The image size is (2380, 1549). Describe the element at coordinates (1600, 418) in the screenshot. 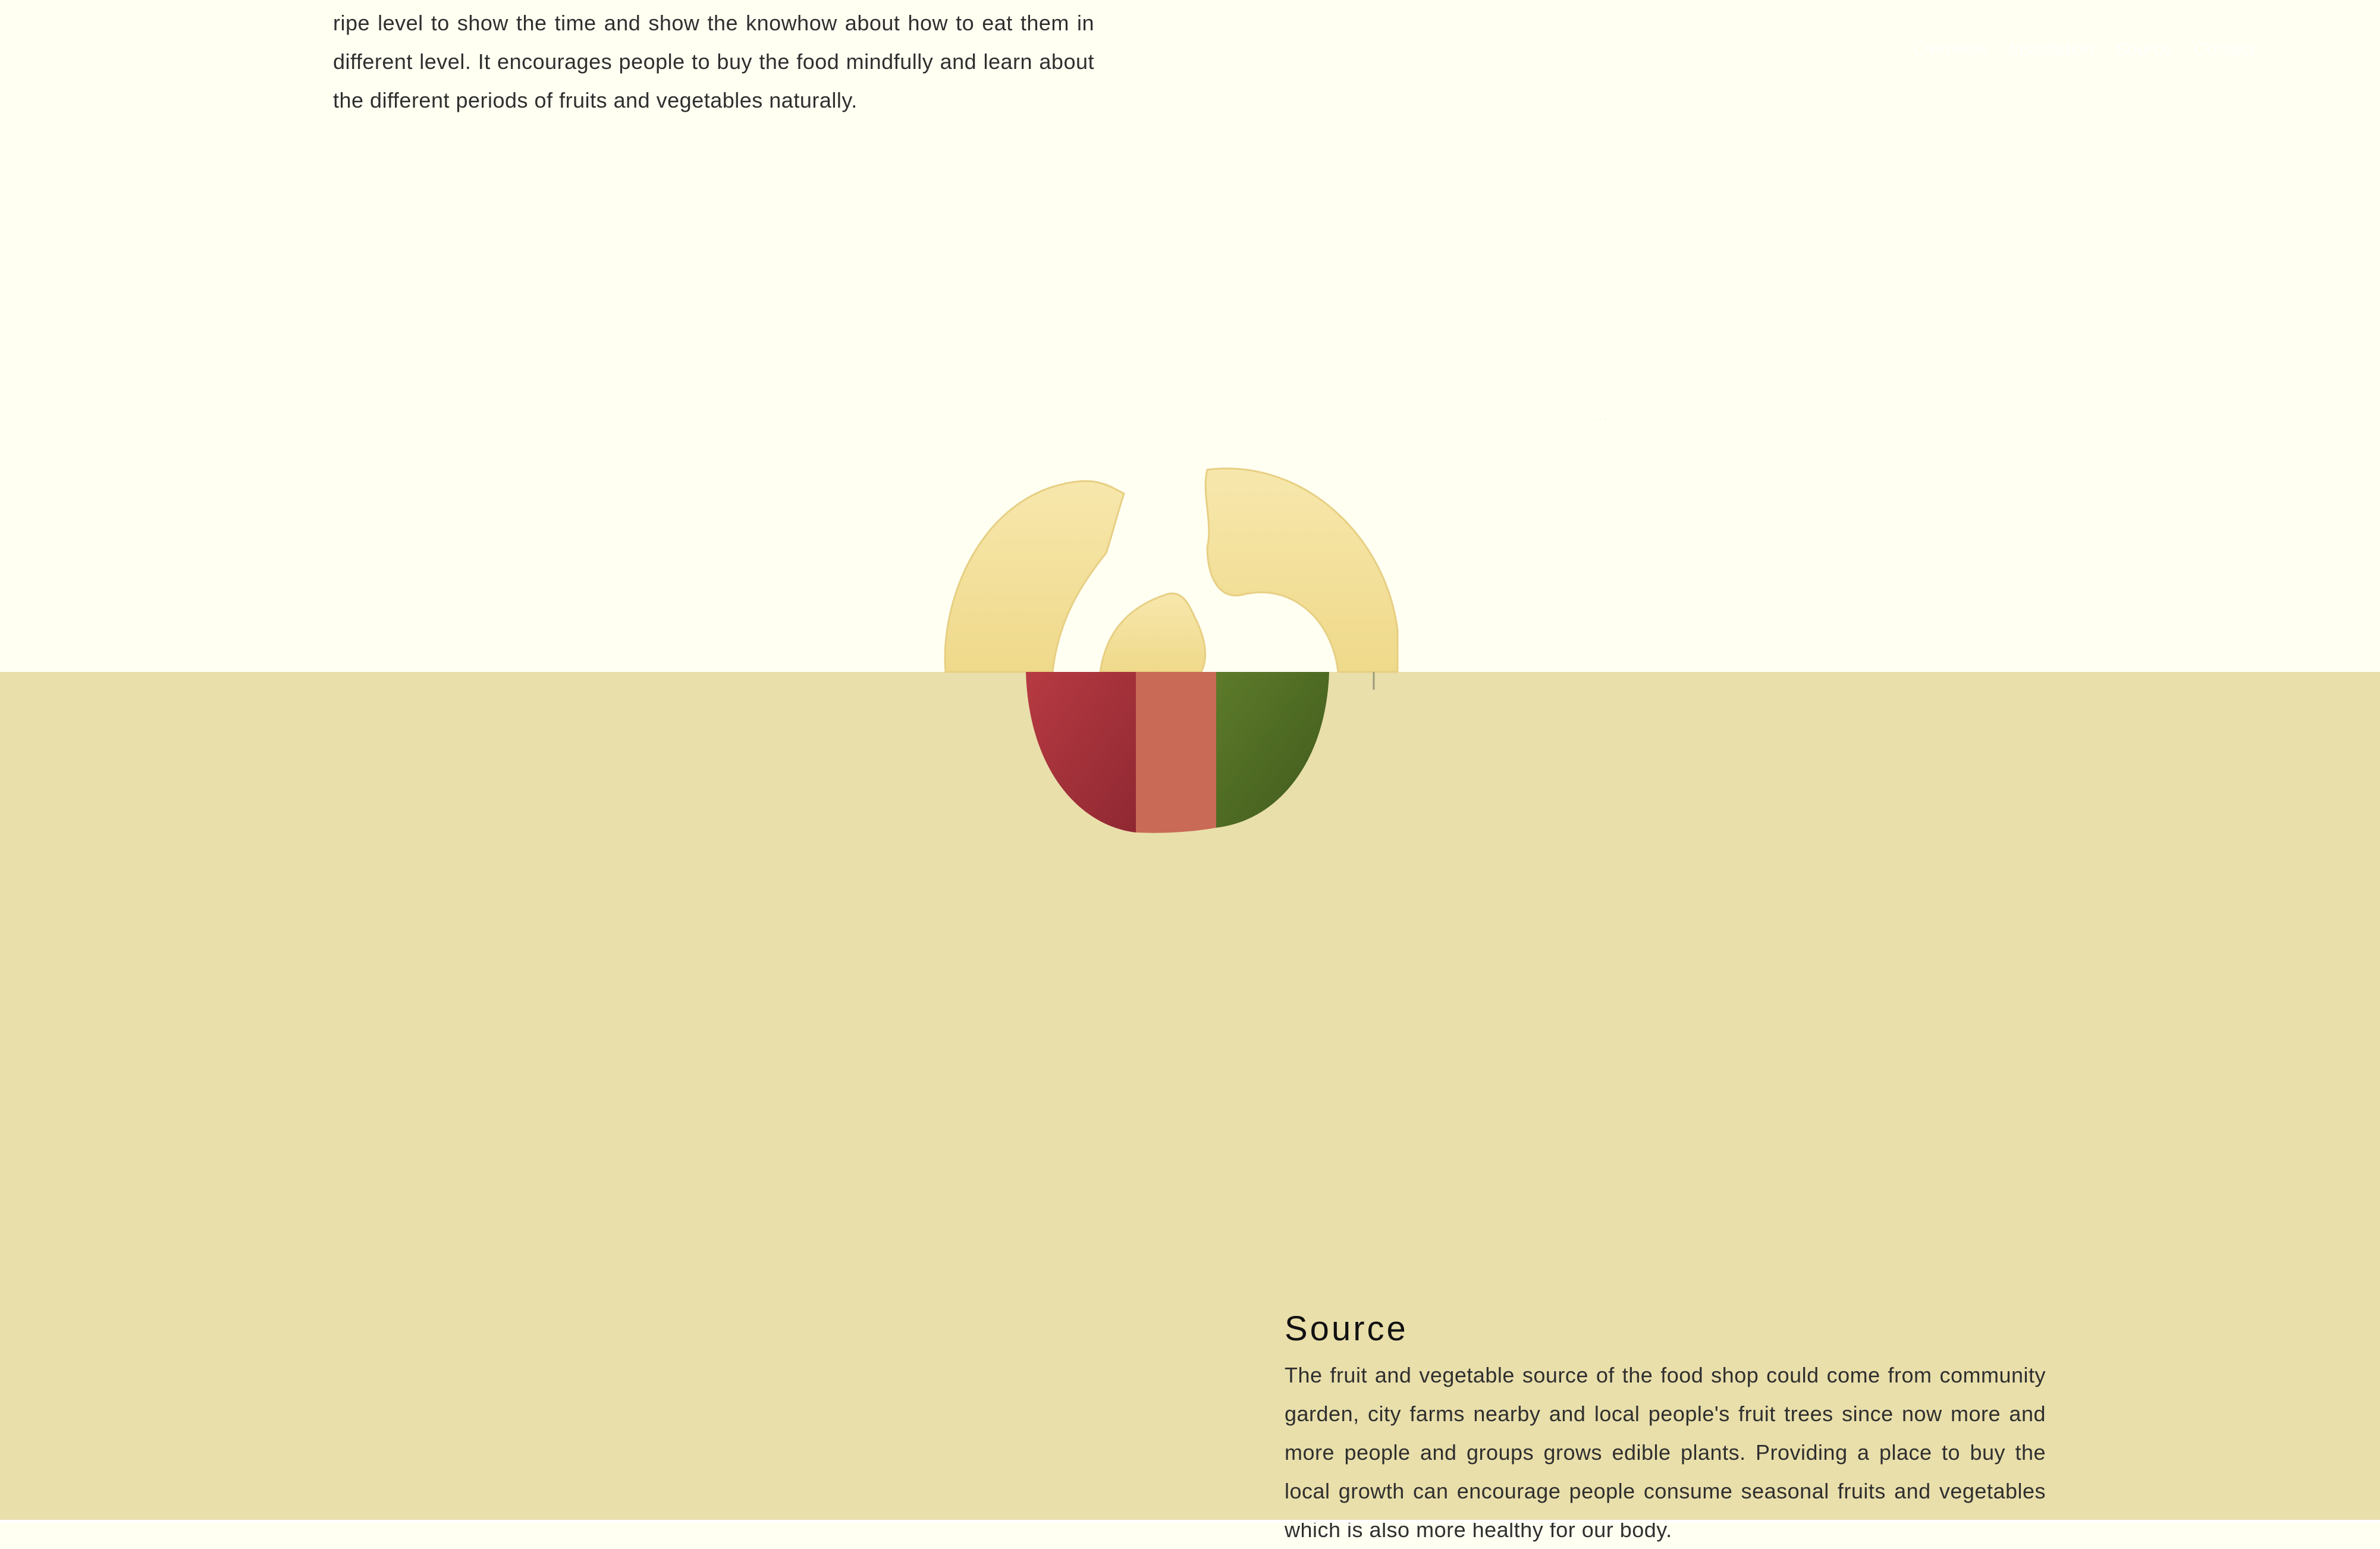

I see `faint-decoration: · · ·` at that location.